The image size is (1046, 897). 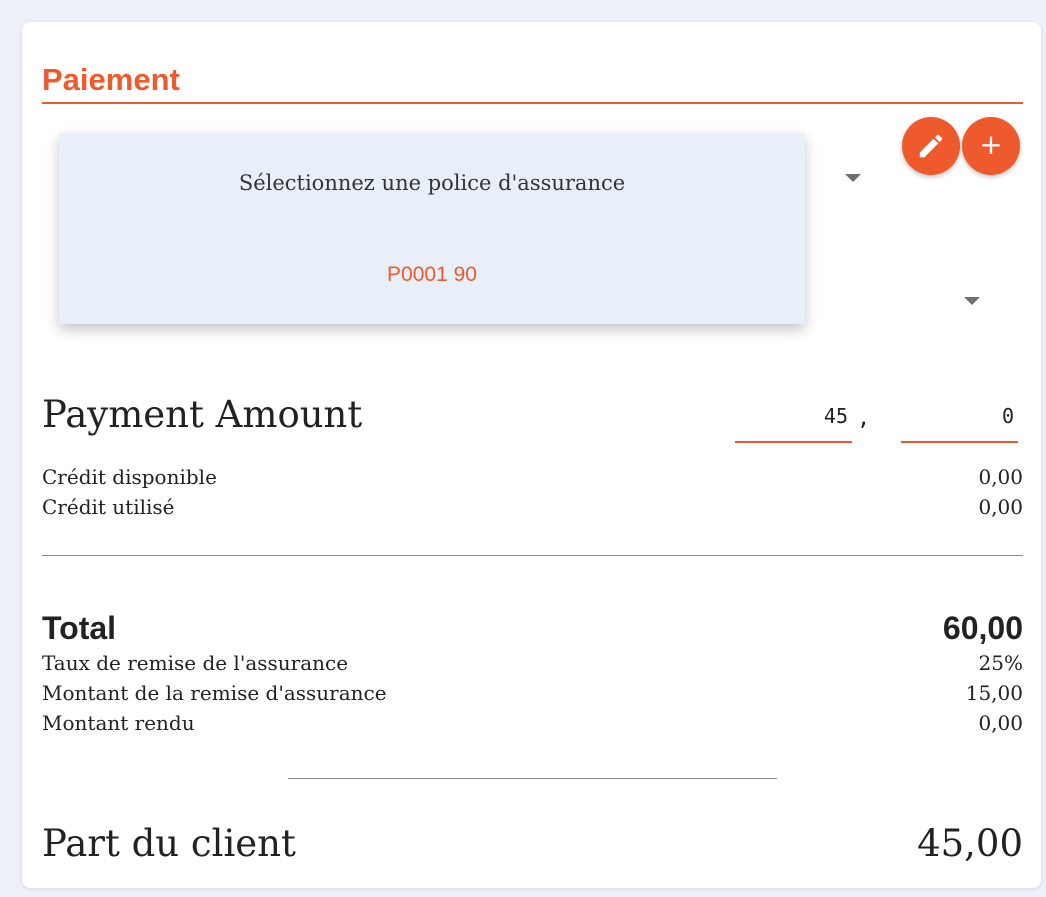 What do you see at coordinates (532, 555) in the screenshot?
I see `divider` at bounding box center [532, 555].